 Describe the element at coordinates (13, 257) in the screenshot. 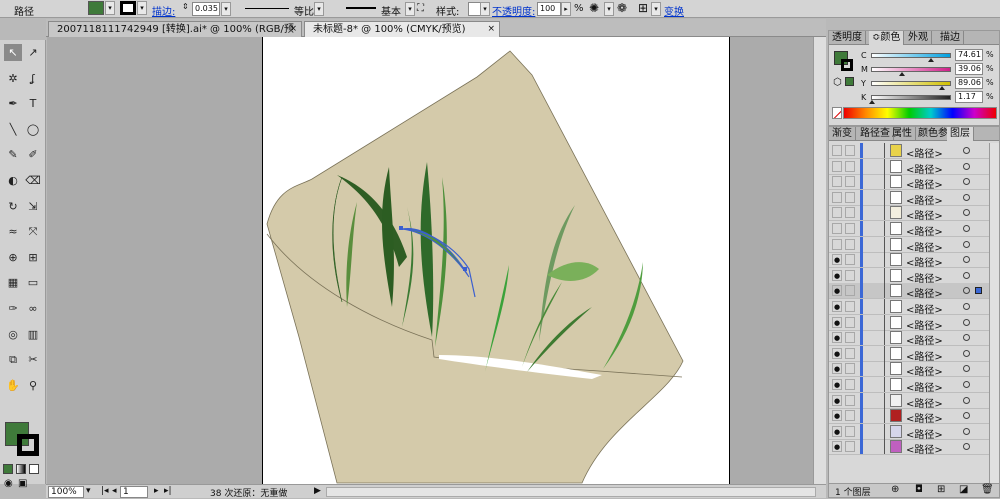

I see `shape-builder-tool: ⊕` at that location.